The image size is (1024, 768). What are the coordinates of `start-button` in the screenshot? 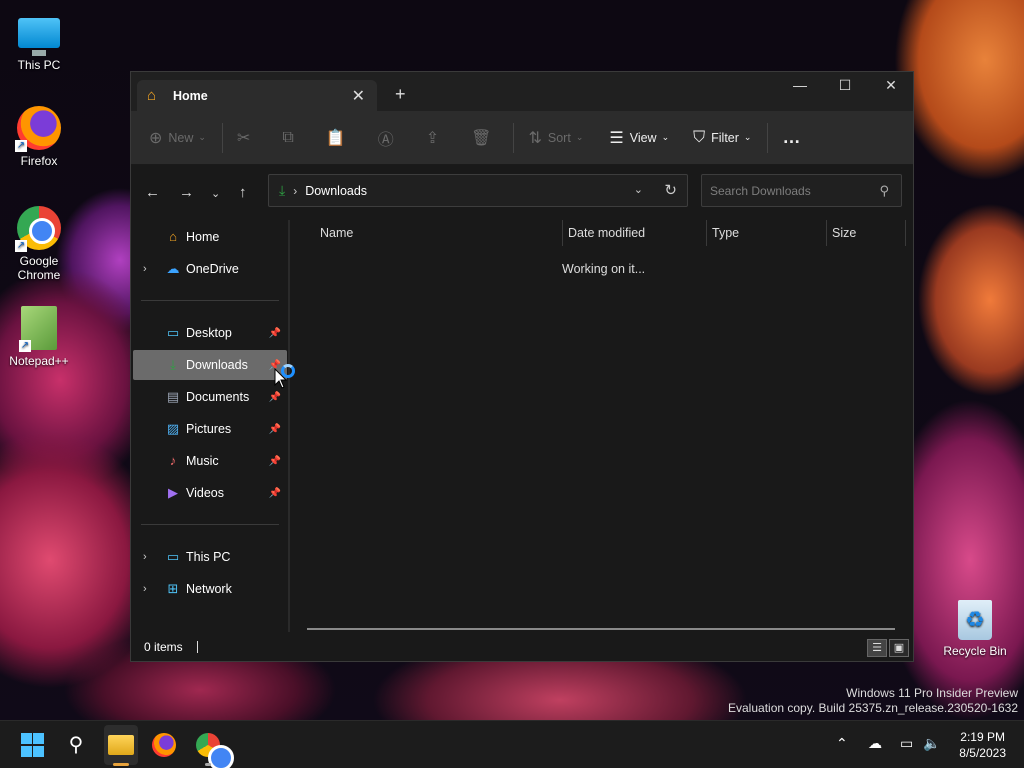 It's located at (33, 745).